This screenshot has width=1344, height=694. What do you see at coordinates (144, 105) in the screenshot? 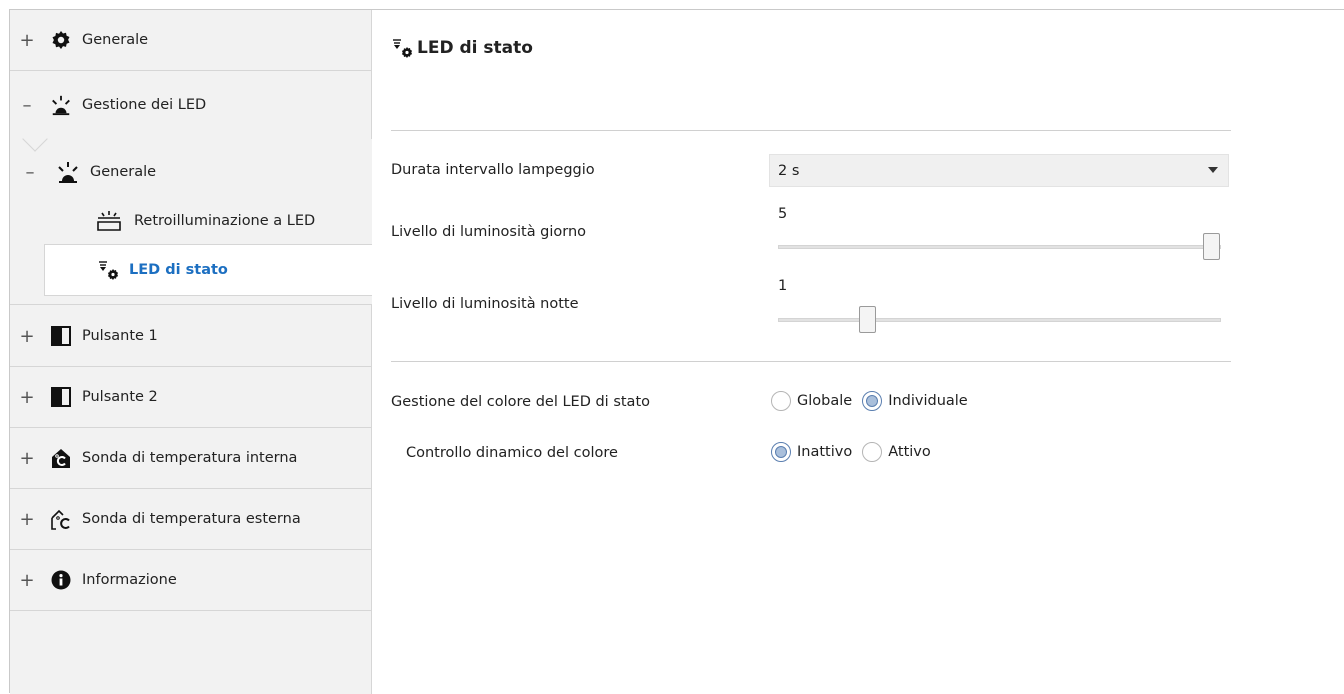
I see `sidebar-item-label: Gestione dei LED` at bounding box center [144, 105].